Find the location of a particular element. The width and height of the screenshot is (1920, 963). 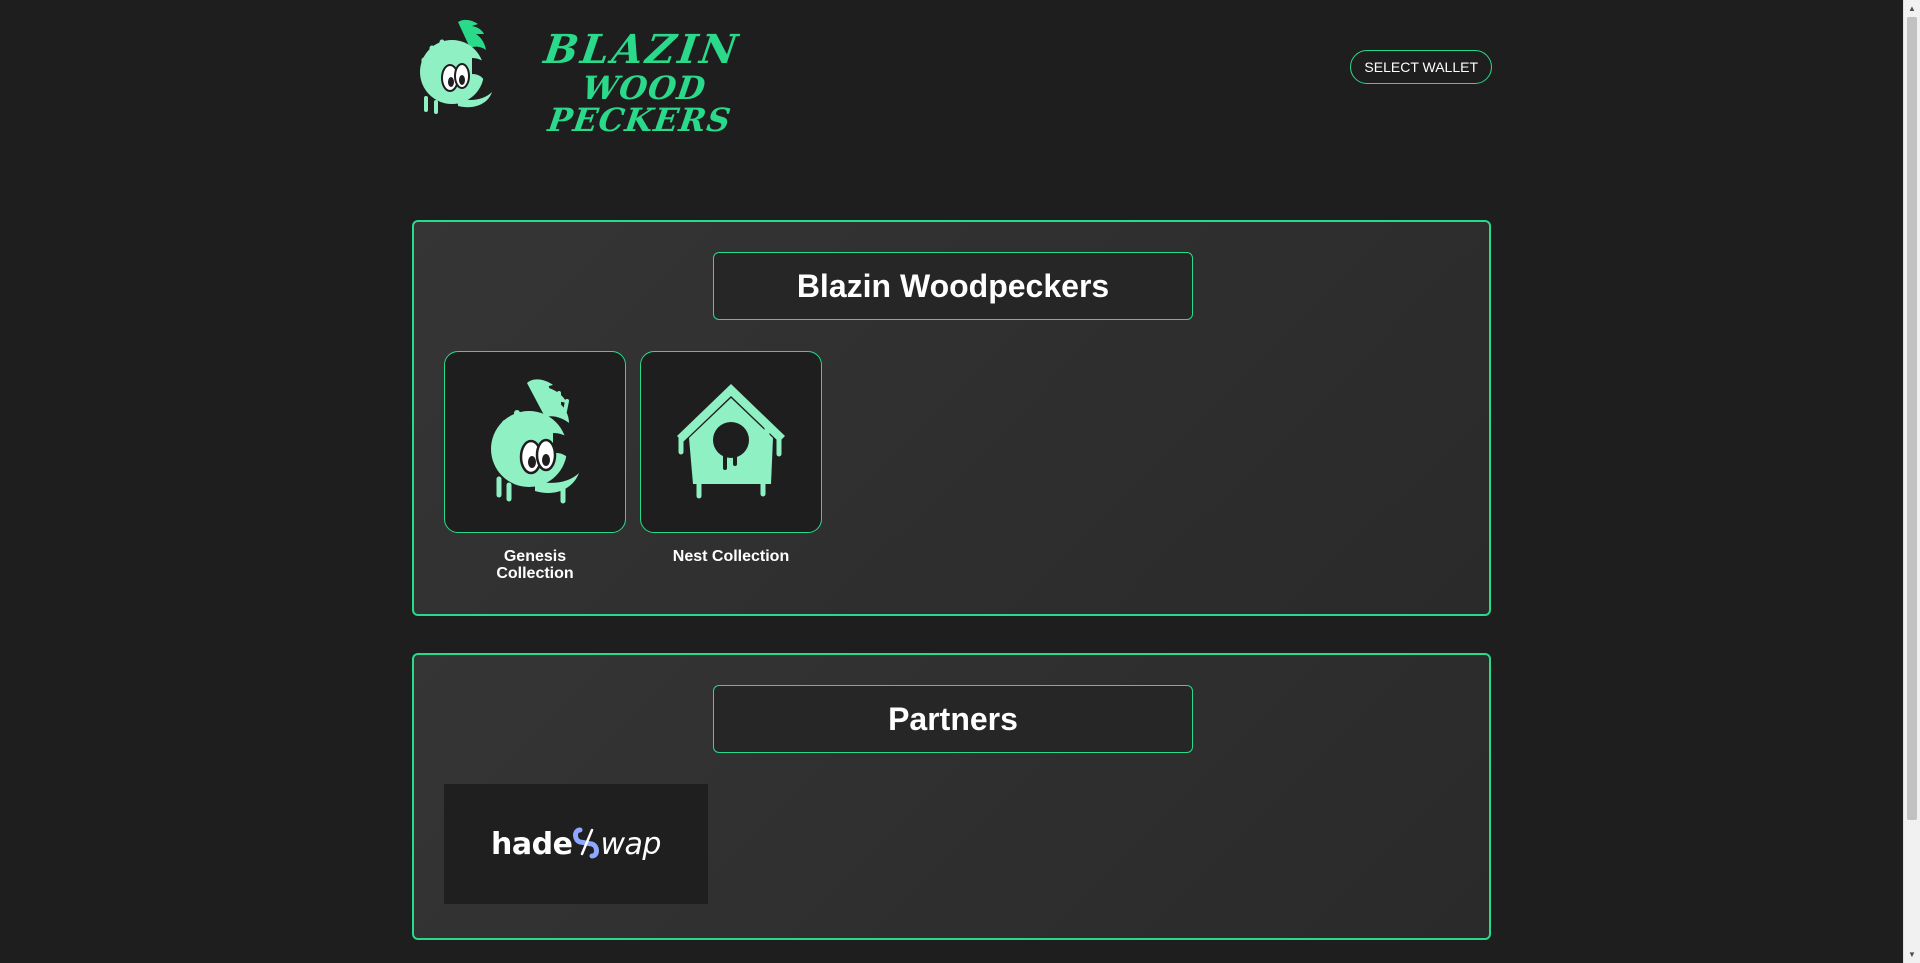

nest-collection-card: Nest Collection is located at coordinates (731, 458).